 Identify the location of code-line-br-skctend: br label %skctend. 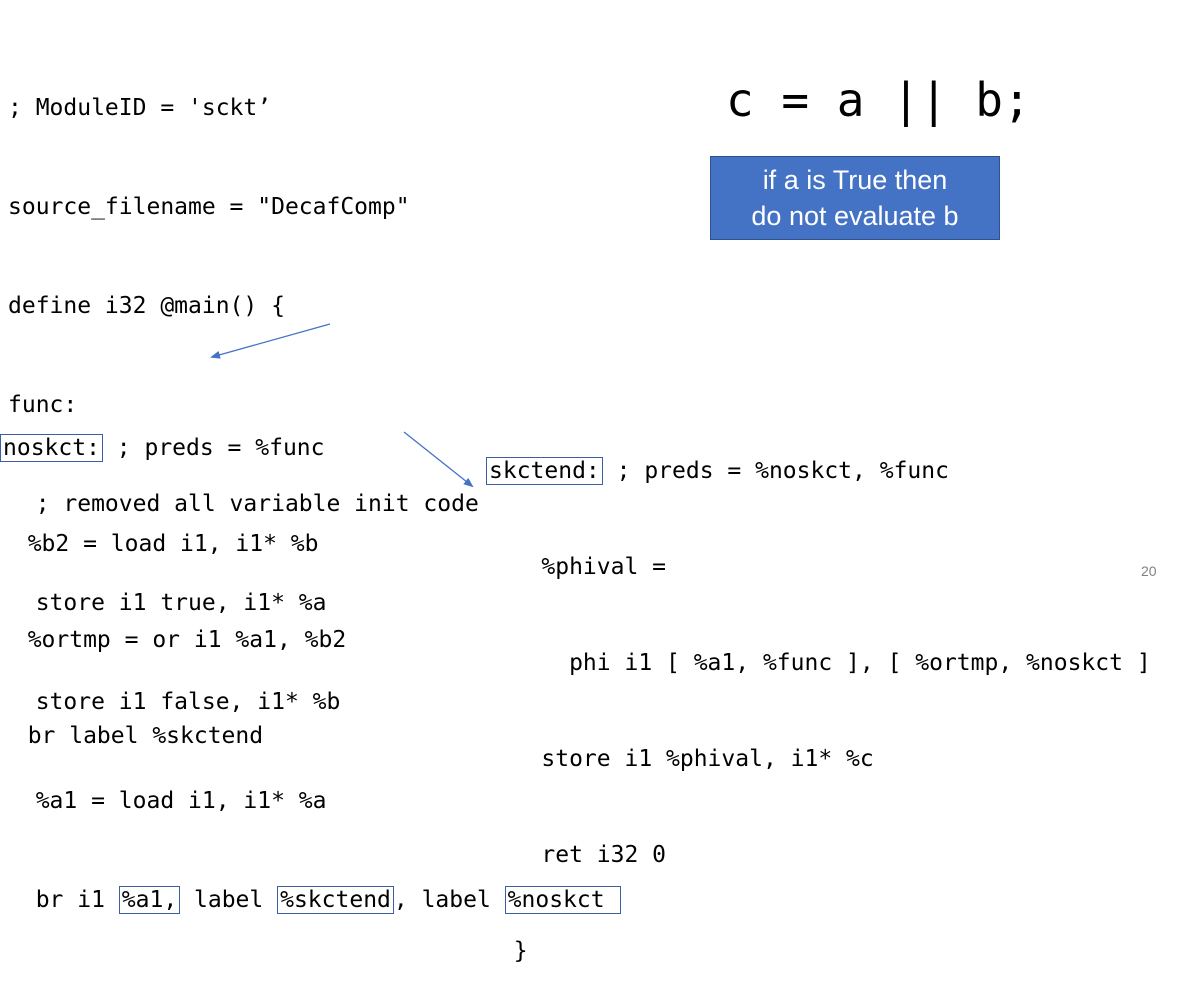
(132, 736).